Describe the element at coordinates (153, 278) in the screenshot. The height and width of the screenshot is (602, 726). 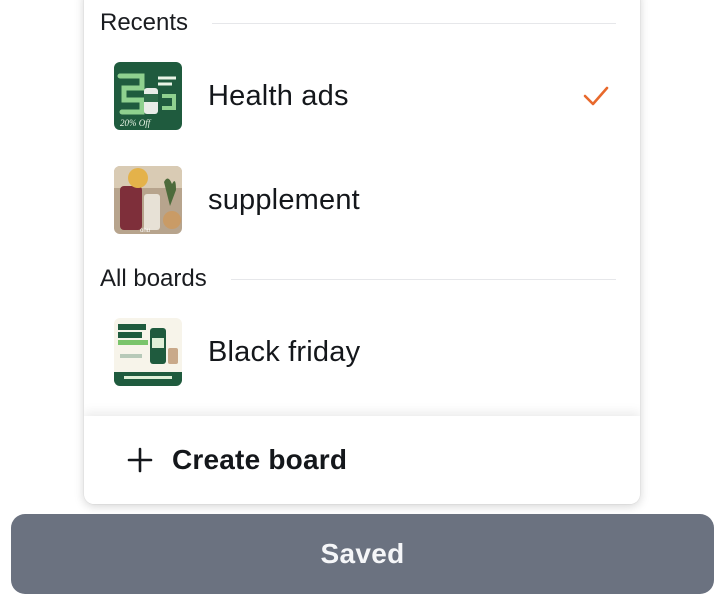
I see `all-boards-heading: All boards` at that location.